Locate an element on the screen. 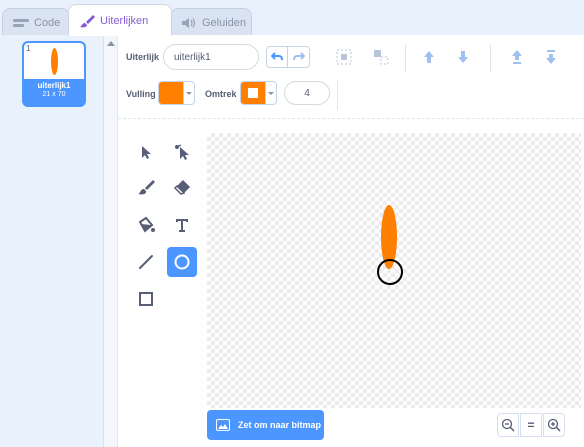  outline-label: Omtrek is located at coordinates (221, 94).